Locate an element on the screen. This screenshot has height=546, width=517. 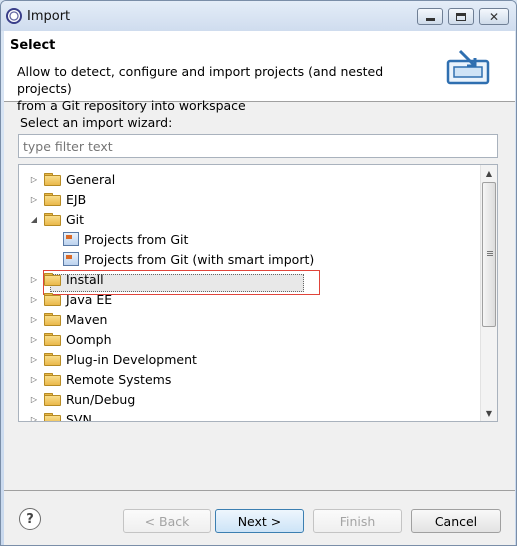
page-title: Select is located at coordinates (33, 45).